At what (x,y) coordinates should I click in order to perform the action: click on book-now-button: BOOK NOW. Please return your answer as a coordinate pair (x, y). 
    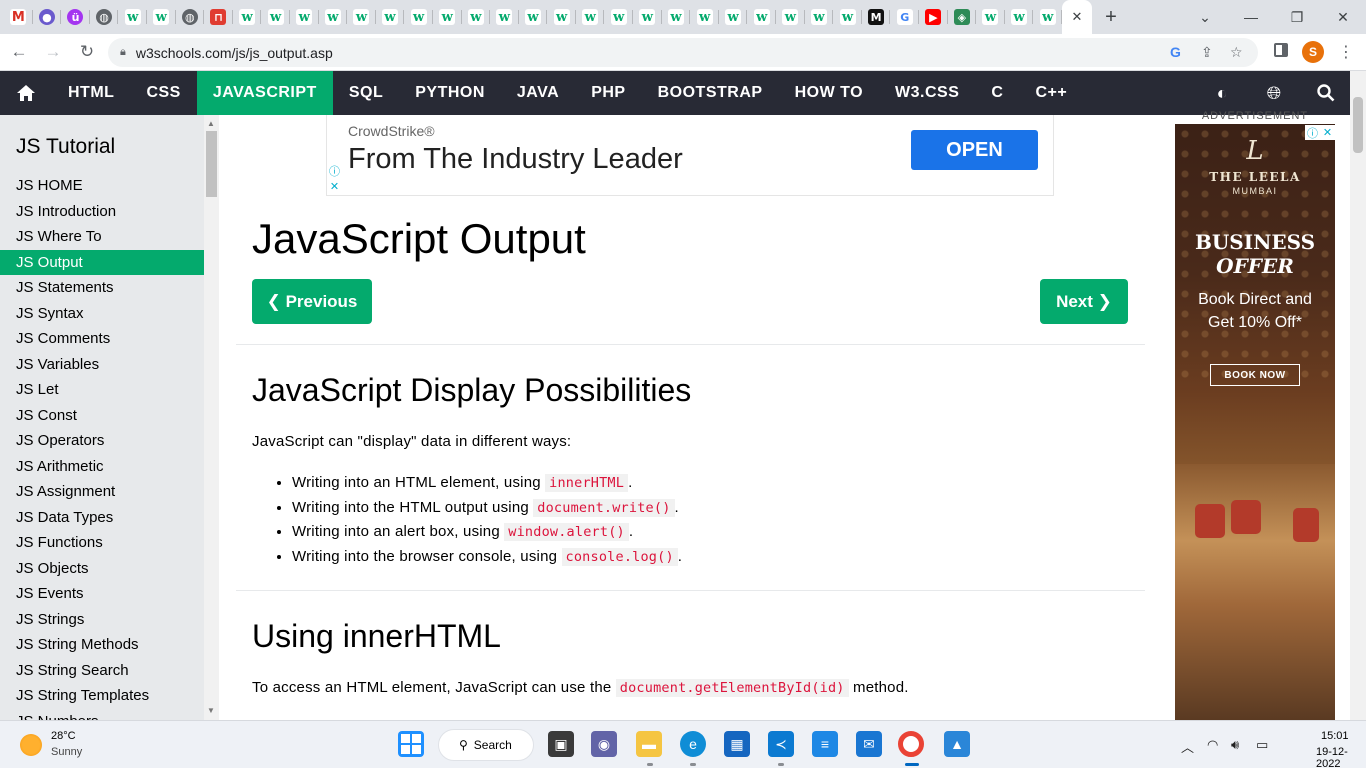
    Looking at the image, I should click on (1255, 375).